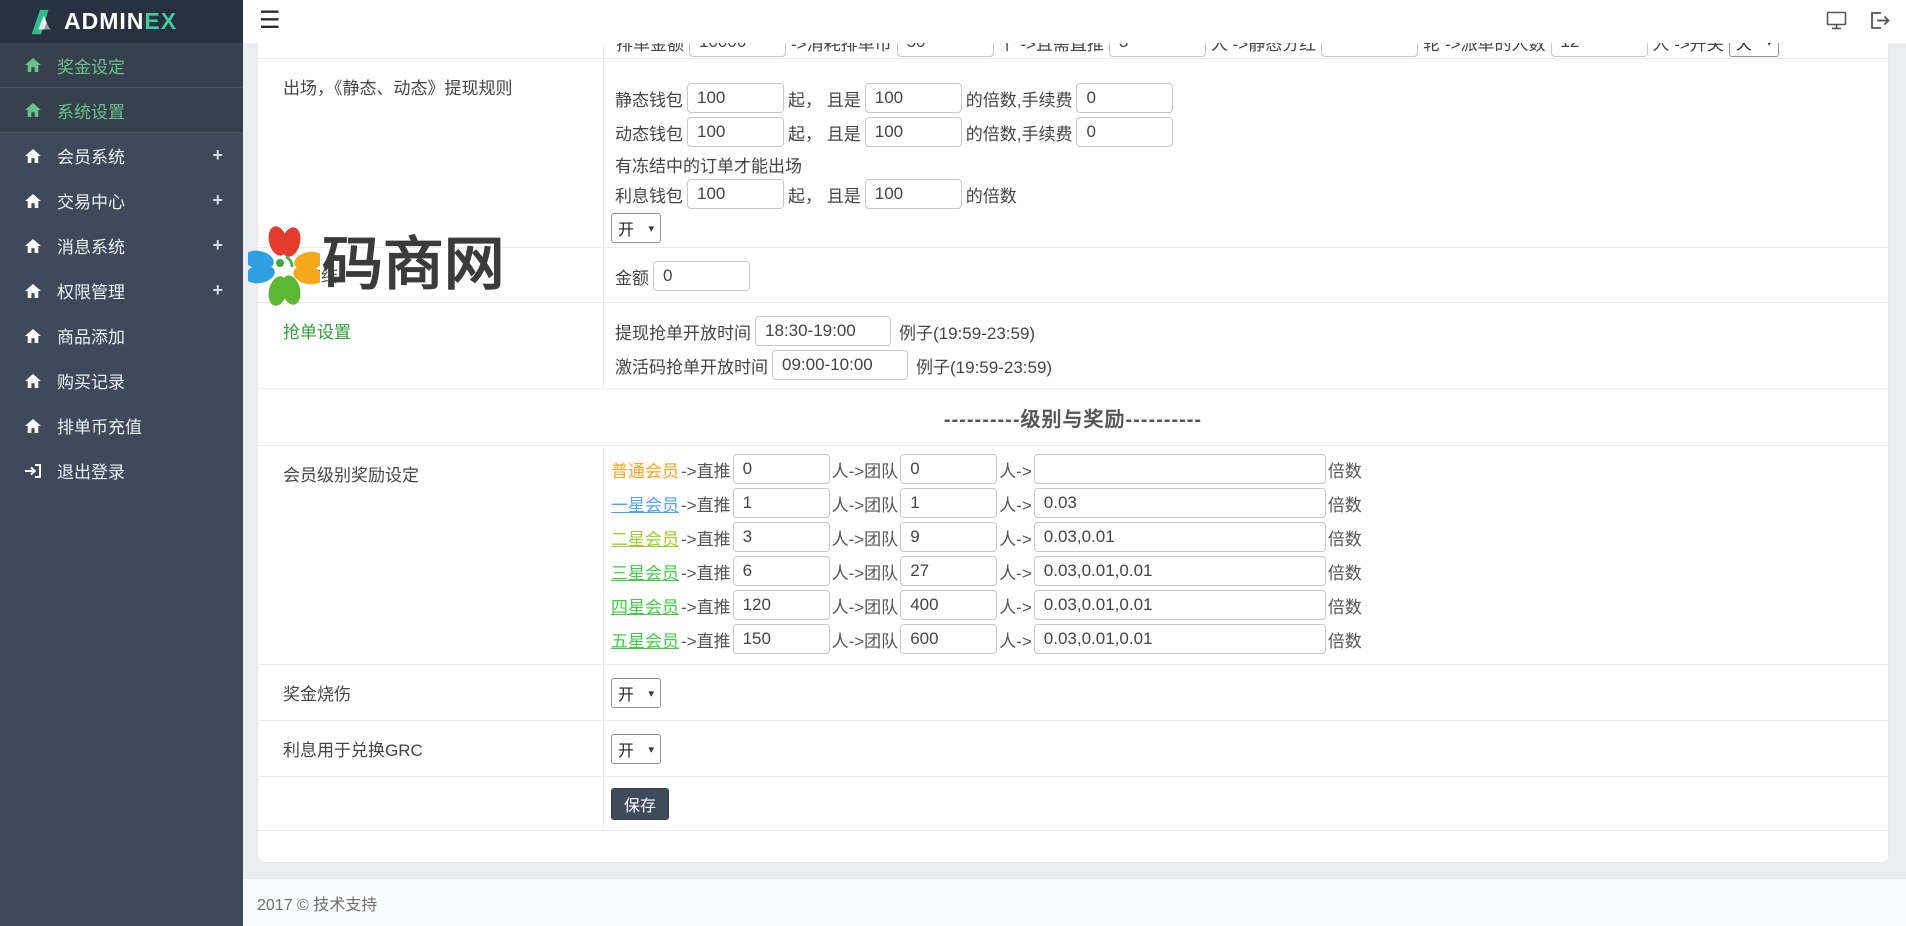 Image resolution: width=1906 pixels, height=926 pixels. I want to click on level-row: 普通会员 ->直推 人->团队 人-> 倍数, so click(1249, 469).